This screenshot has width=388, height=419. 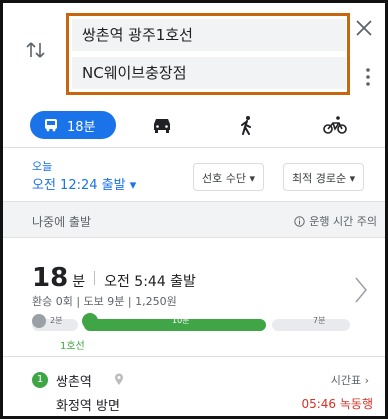 I want to click on location-pin-icon, so click(x=119, y=379).